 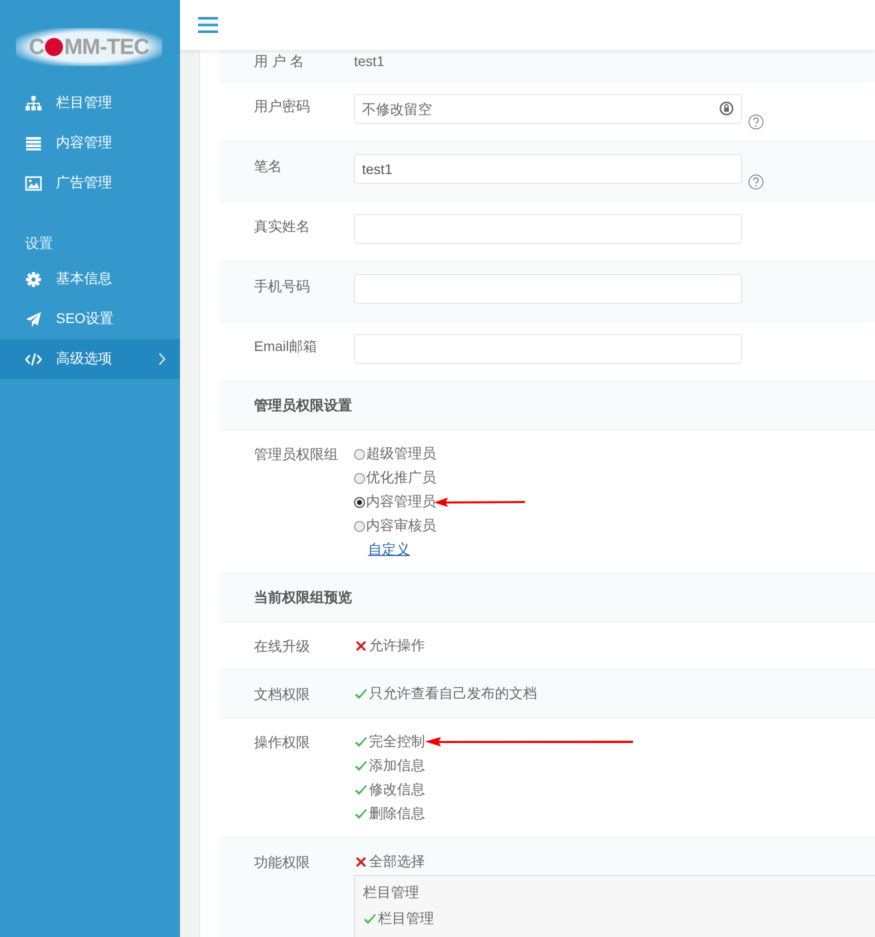 I want to click on permission-item: 栏目管理, so click(x=398, y=919).